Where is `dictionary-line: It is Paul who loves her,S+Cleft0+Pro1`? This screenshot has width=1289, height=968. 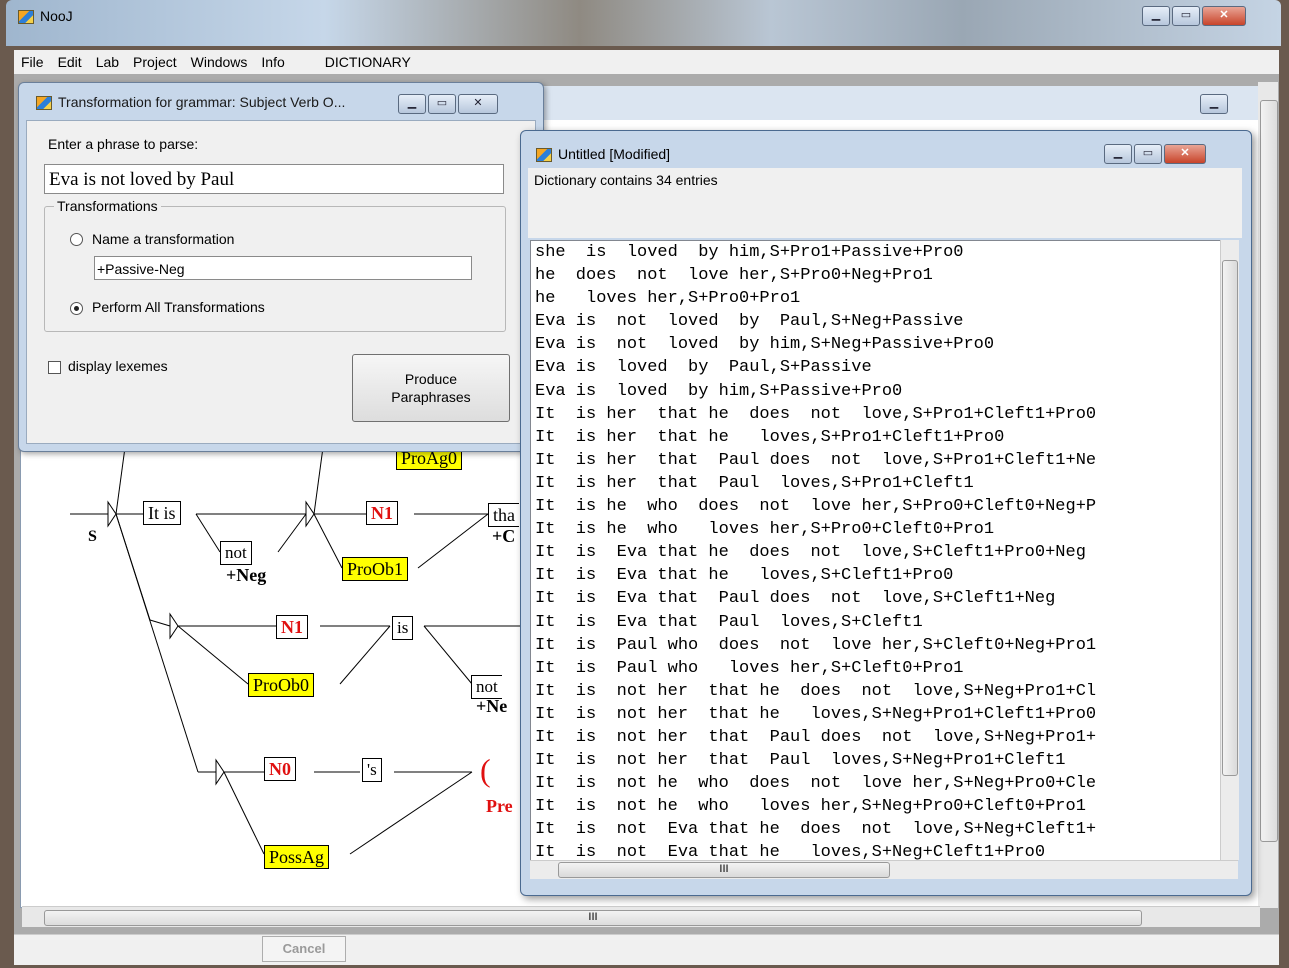 dictionary-line: It is Paul who loves her,S+Cleft0+Pro1 is located at coordinates (749, 668).